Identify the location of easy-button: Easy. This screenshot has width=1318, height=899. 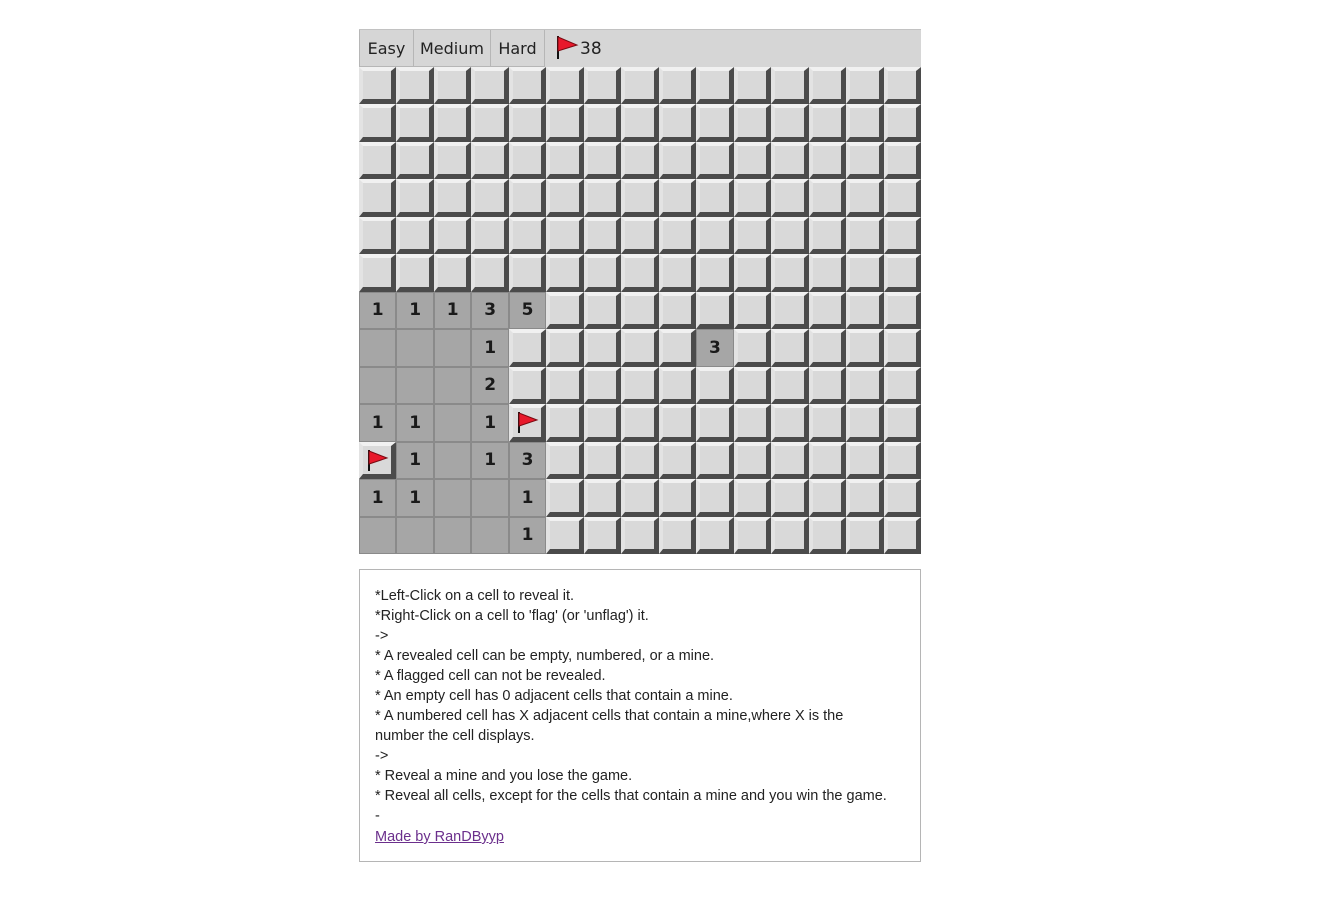
(386, 48).